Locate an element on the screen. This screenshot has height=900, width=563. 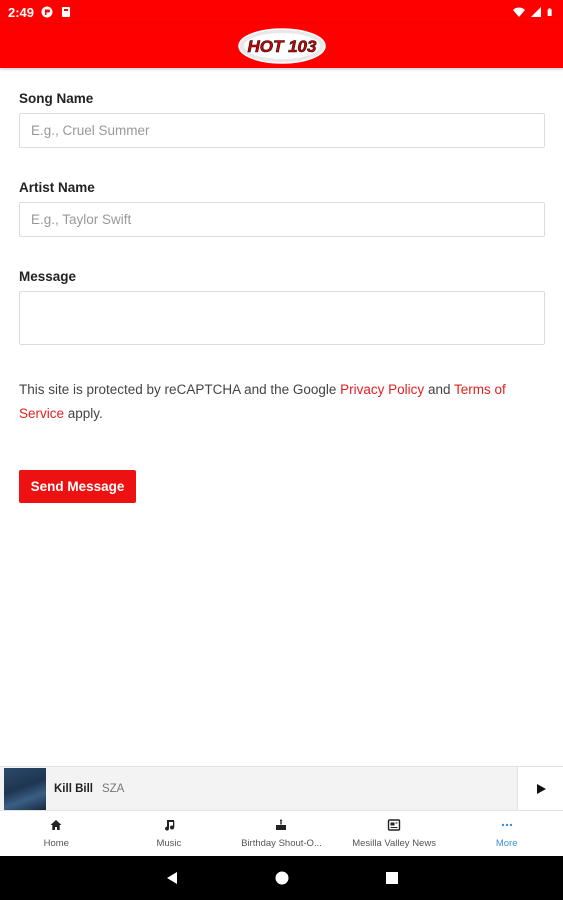
play-icon is located at coordinates (541, 788).